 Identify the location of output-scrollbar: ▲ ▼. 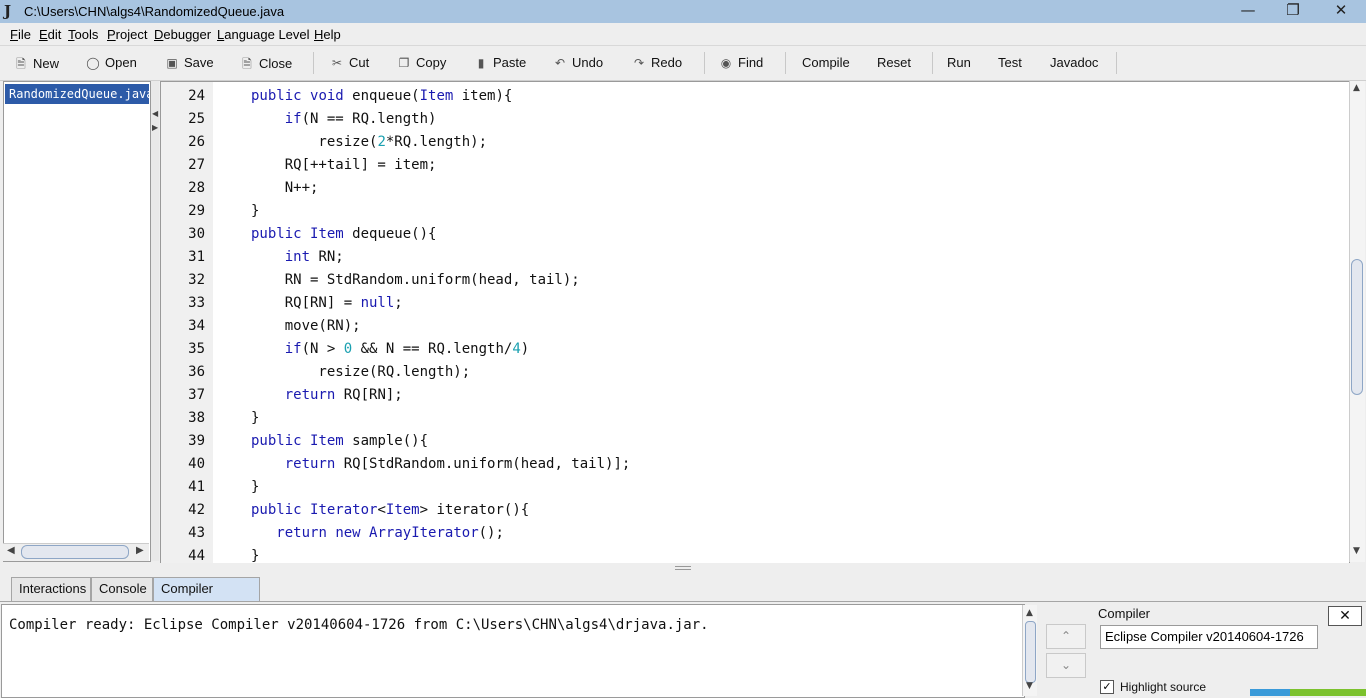
(1029, 650).